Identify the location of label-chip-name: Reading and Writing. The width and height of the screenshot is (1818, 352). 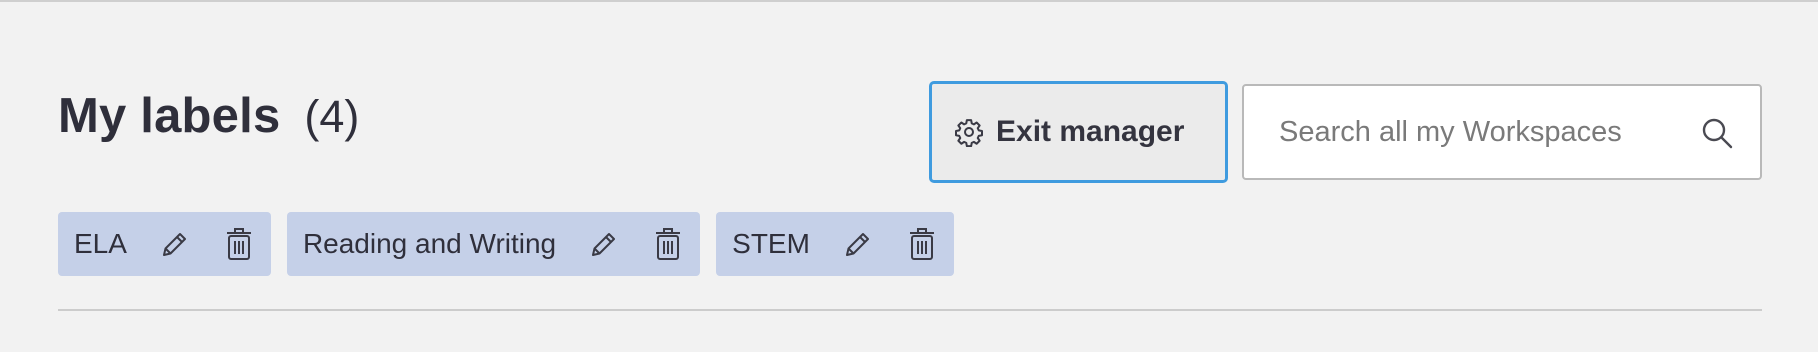
(429, 243).